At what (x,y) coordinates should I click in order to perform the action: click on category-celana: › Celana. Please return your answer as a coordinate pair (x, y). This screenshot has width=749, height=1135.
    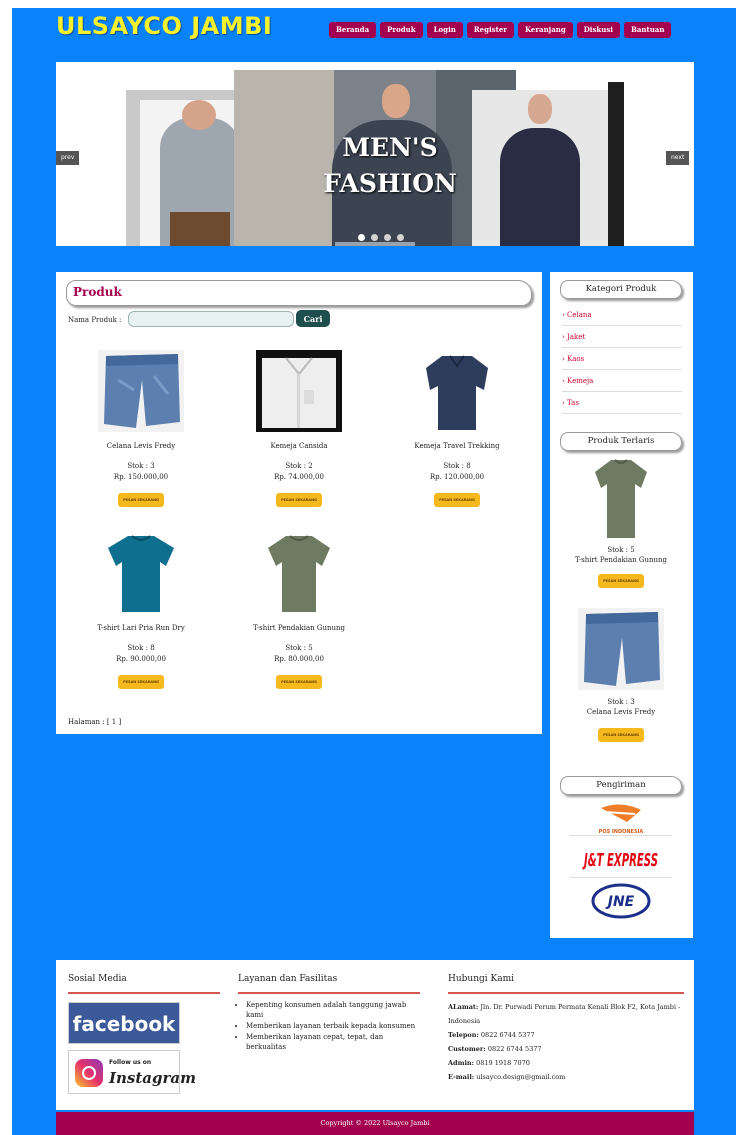
    Looking at the image, I should click on (622, 315).